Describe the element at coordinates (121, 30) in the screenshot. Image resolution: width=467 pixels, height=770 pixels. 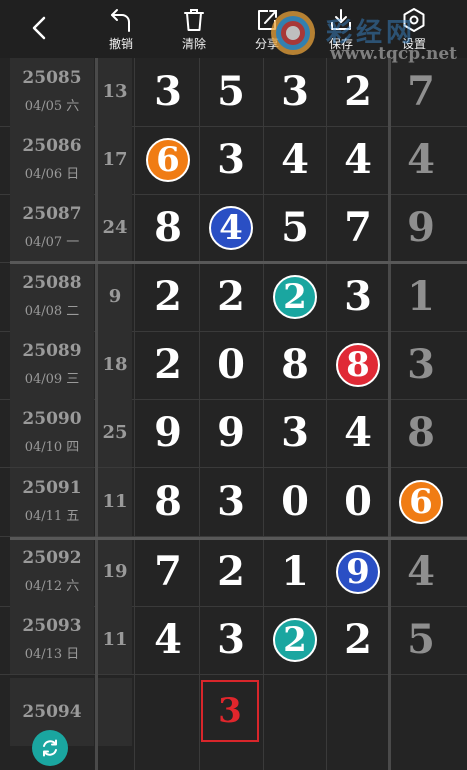
I see `undo-button: 撤销` at that location.